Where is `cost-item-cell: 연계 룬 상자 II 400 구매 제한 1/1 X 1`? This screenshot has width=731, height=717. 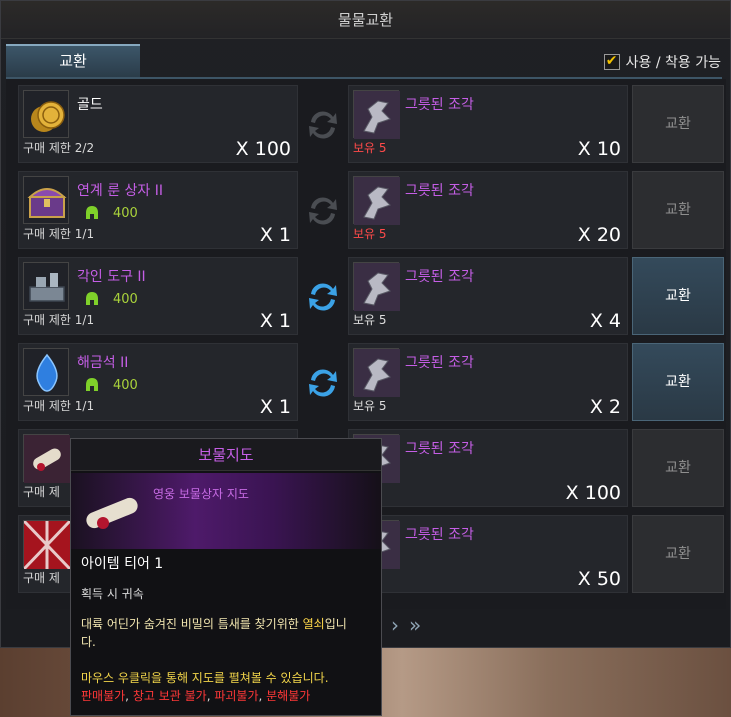
cost-item-cell: 연계 룬 상자 II 400 구매 제한 1/1 X 1 is located at coordinates (158, 210).